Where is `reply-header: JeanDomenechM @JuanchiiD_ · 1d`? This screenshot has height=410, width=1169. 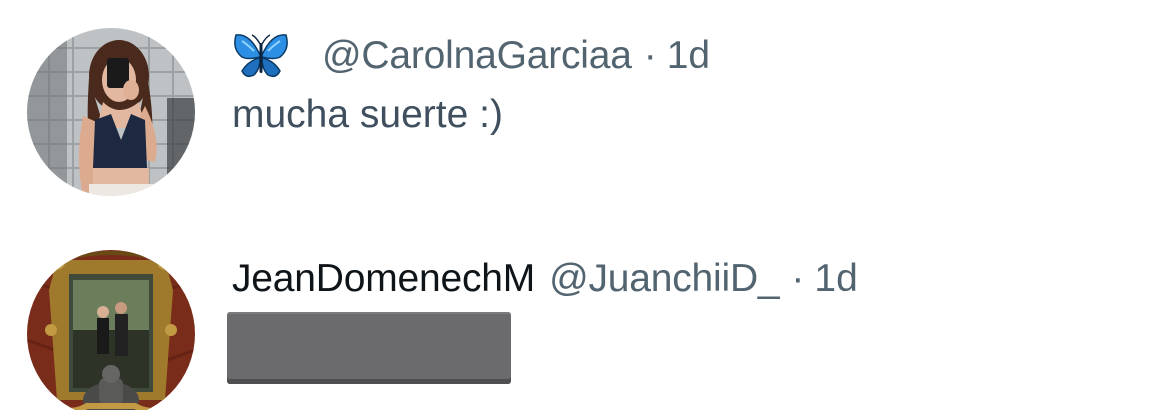 reply-header: JeanDomenechM @JuanchiiD_ · 1d is located at coordinates (545, 279).